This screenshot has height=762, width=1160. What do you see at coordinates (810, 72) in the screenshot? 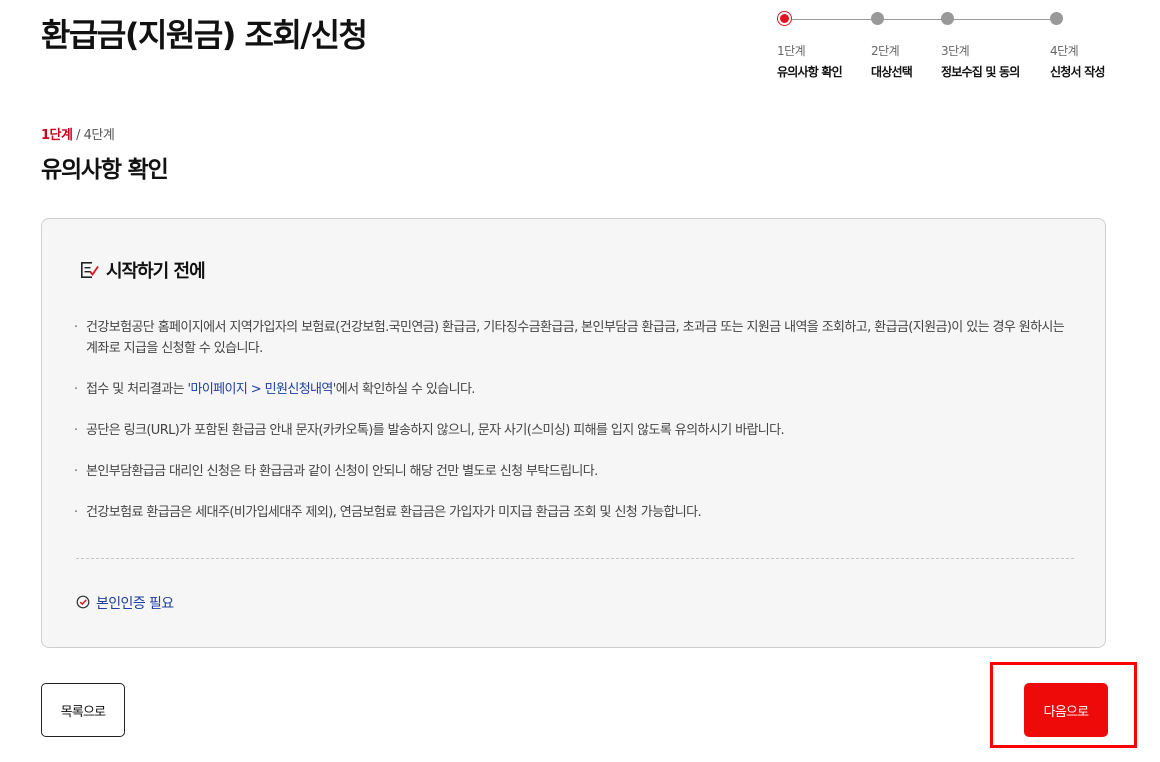
I see `step-name: 유의사항 확인` at bounding box center [810, 72].